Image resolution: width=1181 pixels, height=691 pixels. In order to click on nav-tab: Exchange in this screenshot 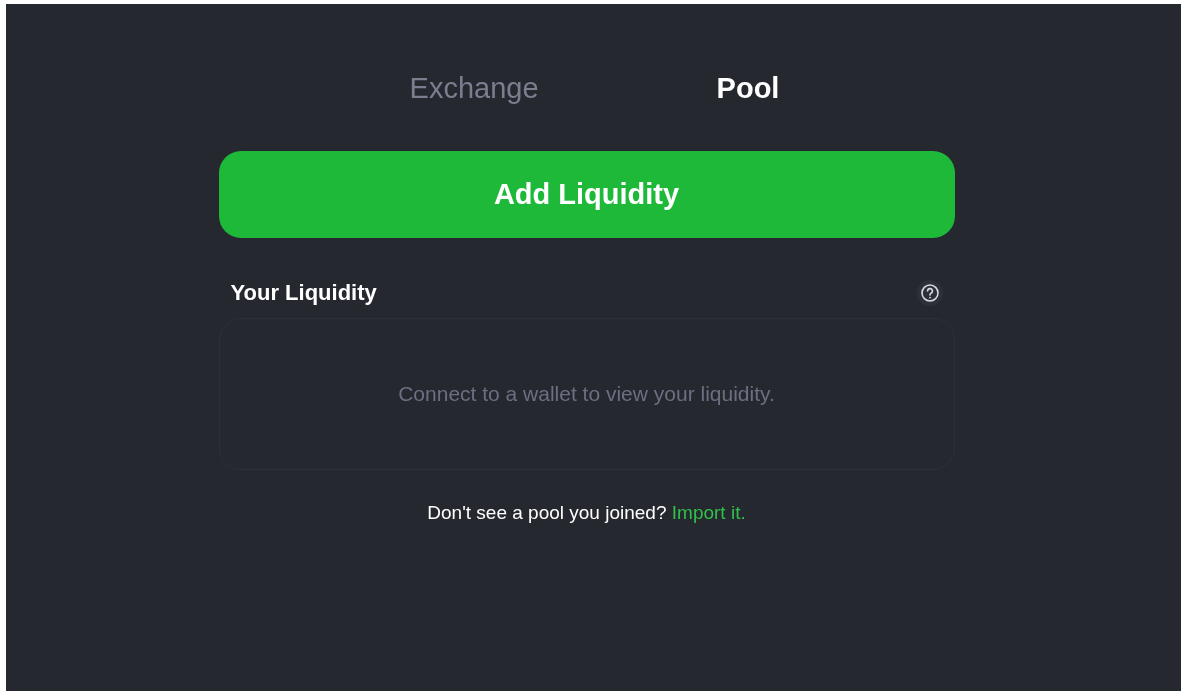, I will do `click(474, 88)`.